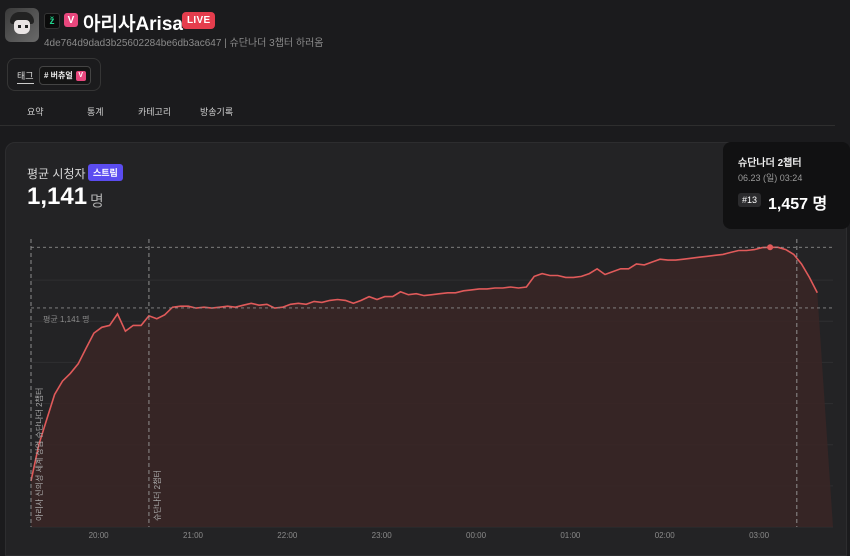 The width and height of the screenshot is (850, 556). Describe the element at coordinates (798, 204) in the screenshot. I see `tooltip-value: 1,457 명` at that location.